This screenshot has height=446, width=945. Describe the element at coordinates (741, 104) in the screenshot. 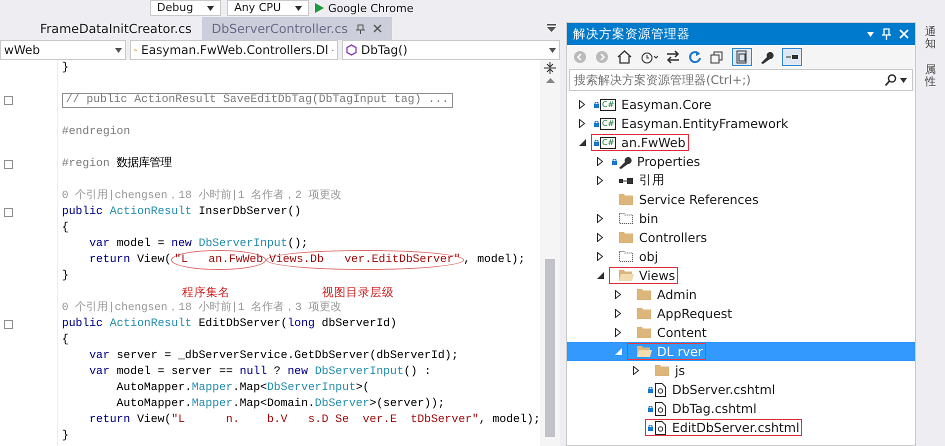

I see `tree-row: C# Easyman.Core` at that location.